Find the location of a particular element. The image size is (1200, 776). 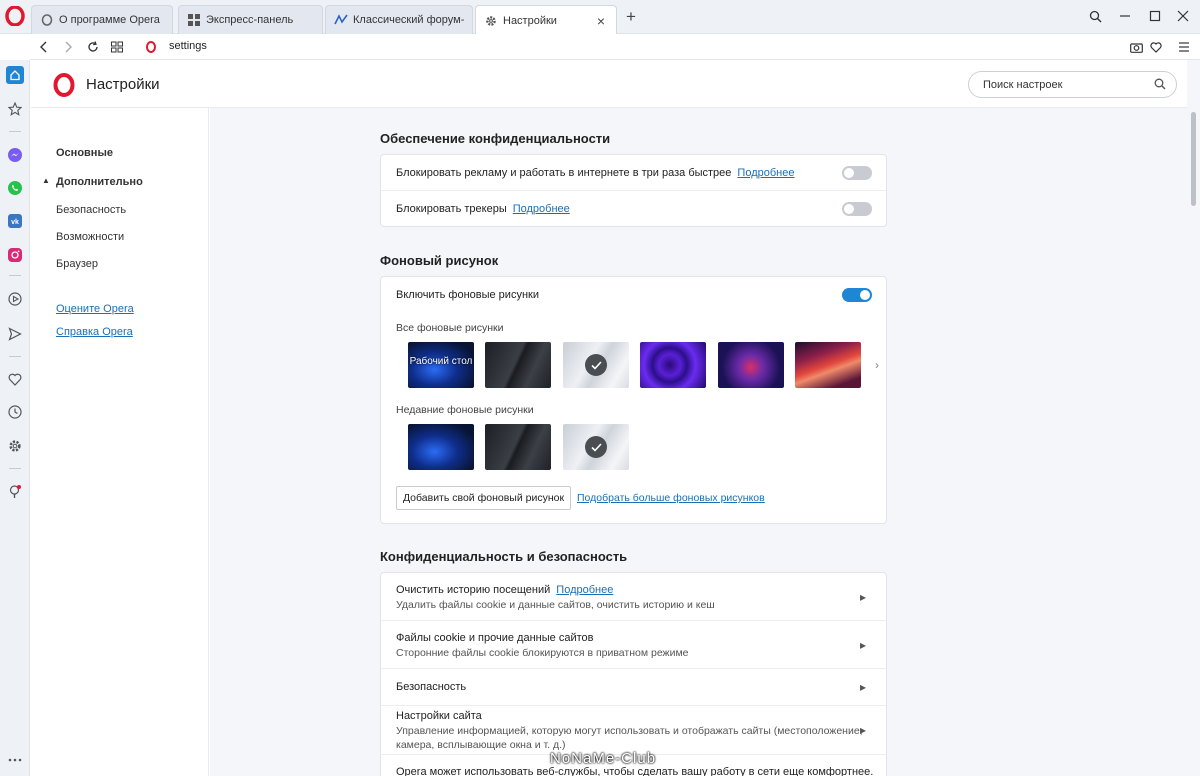

recent-wallpaper-light is located at coordinates (596, 447).